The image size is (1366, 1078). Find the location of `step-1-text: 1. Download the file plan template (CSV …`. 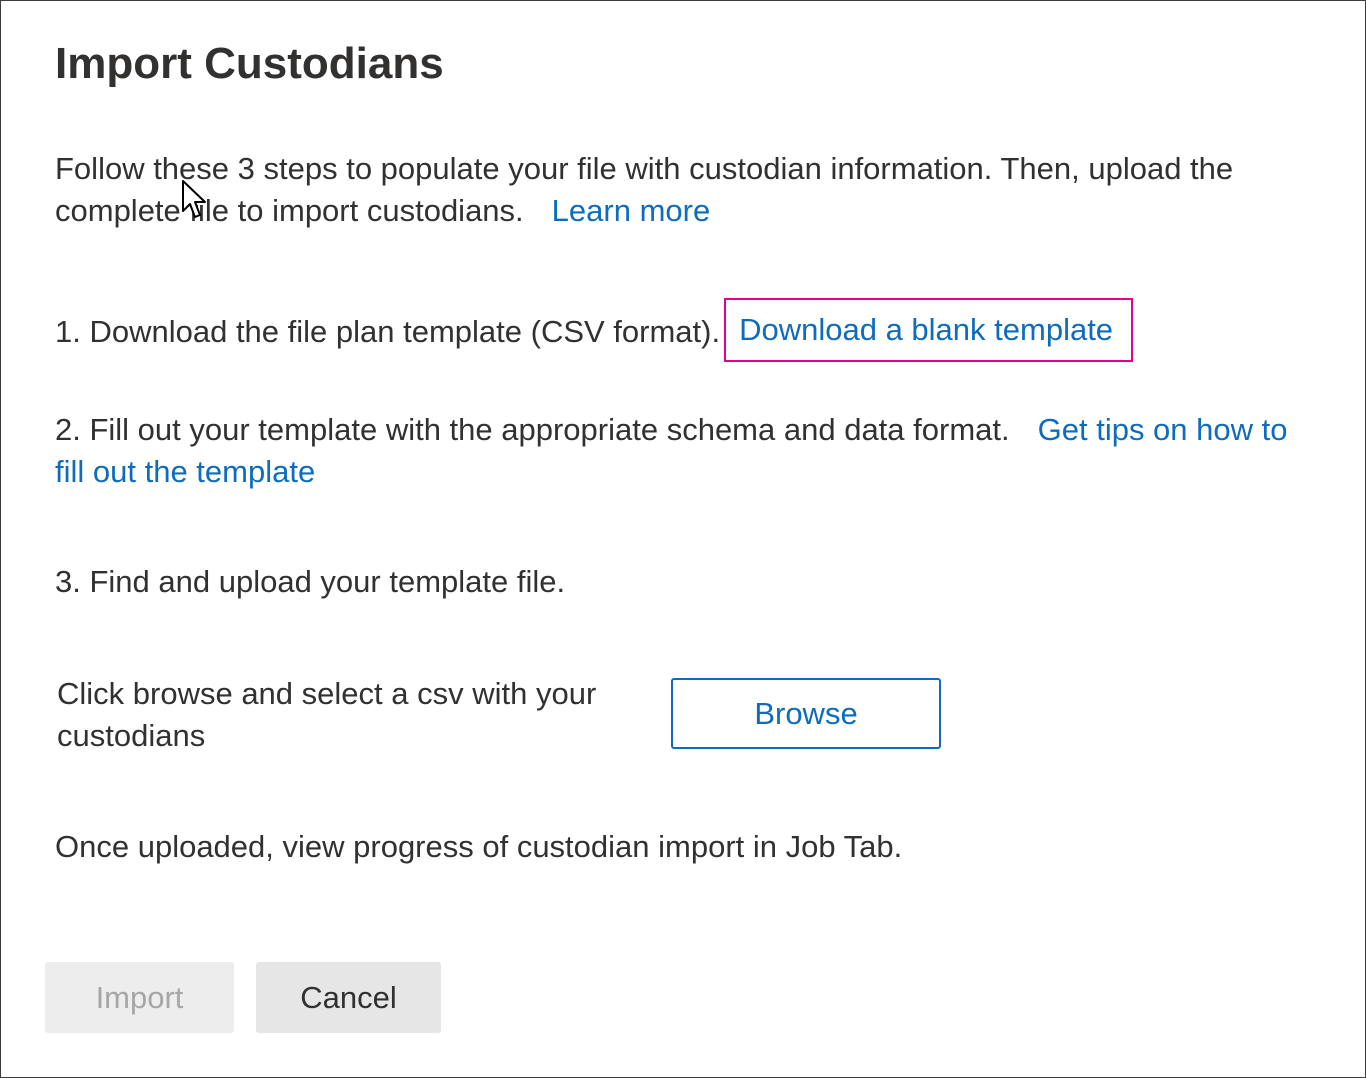

step-1-text: 1. Download the file plan template (CSV … is located at coordinates (388, 331).